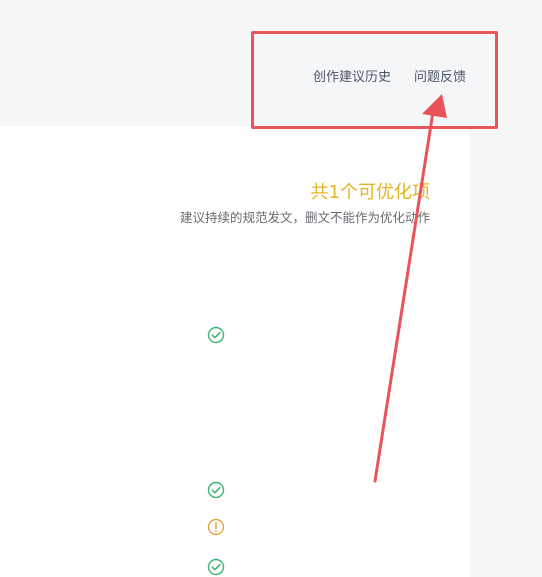 The width and height of the screenshot is (542, 577). Describe the element at coordinates (410, 288) in the screenshot. I see `annotation-arrow` at that location.